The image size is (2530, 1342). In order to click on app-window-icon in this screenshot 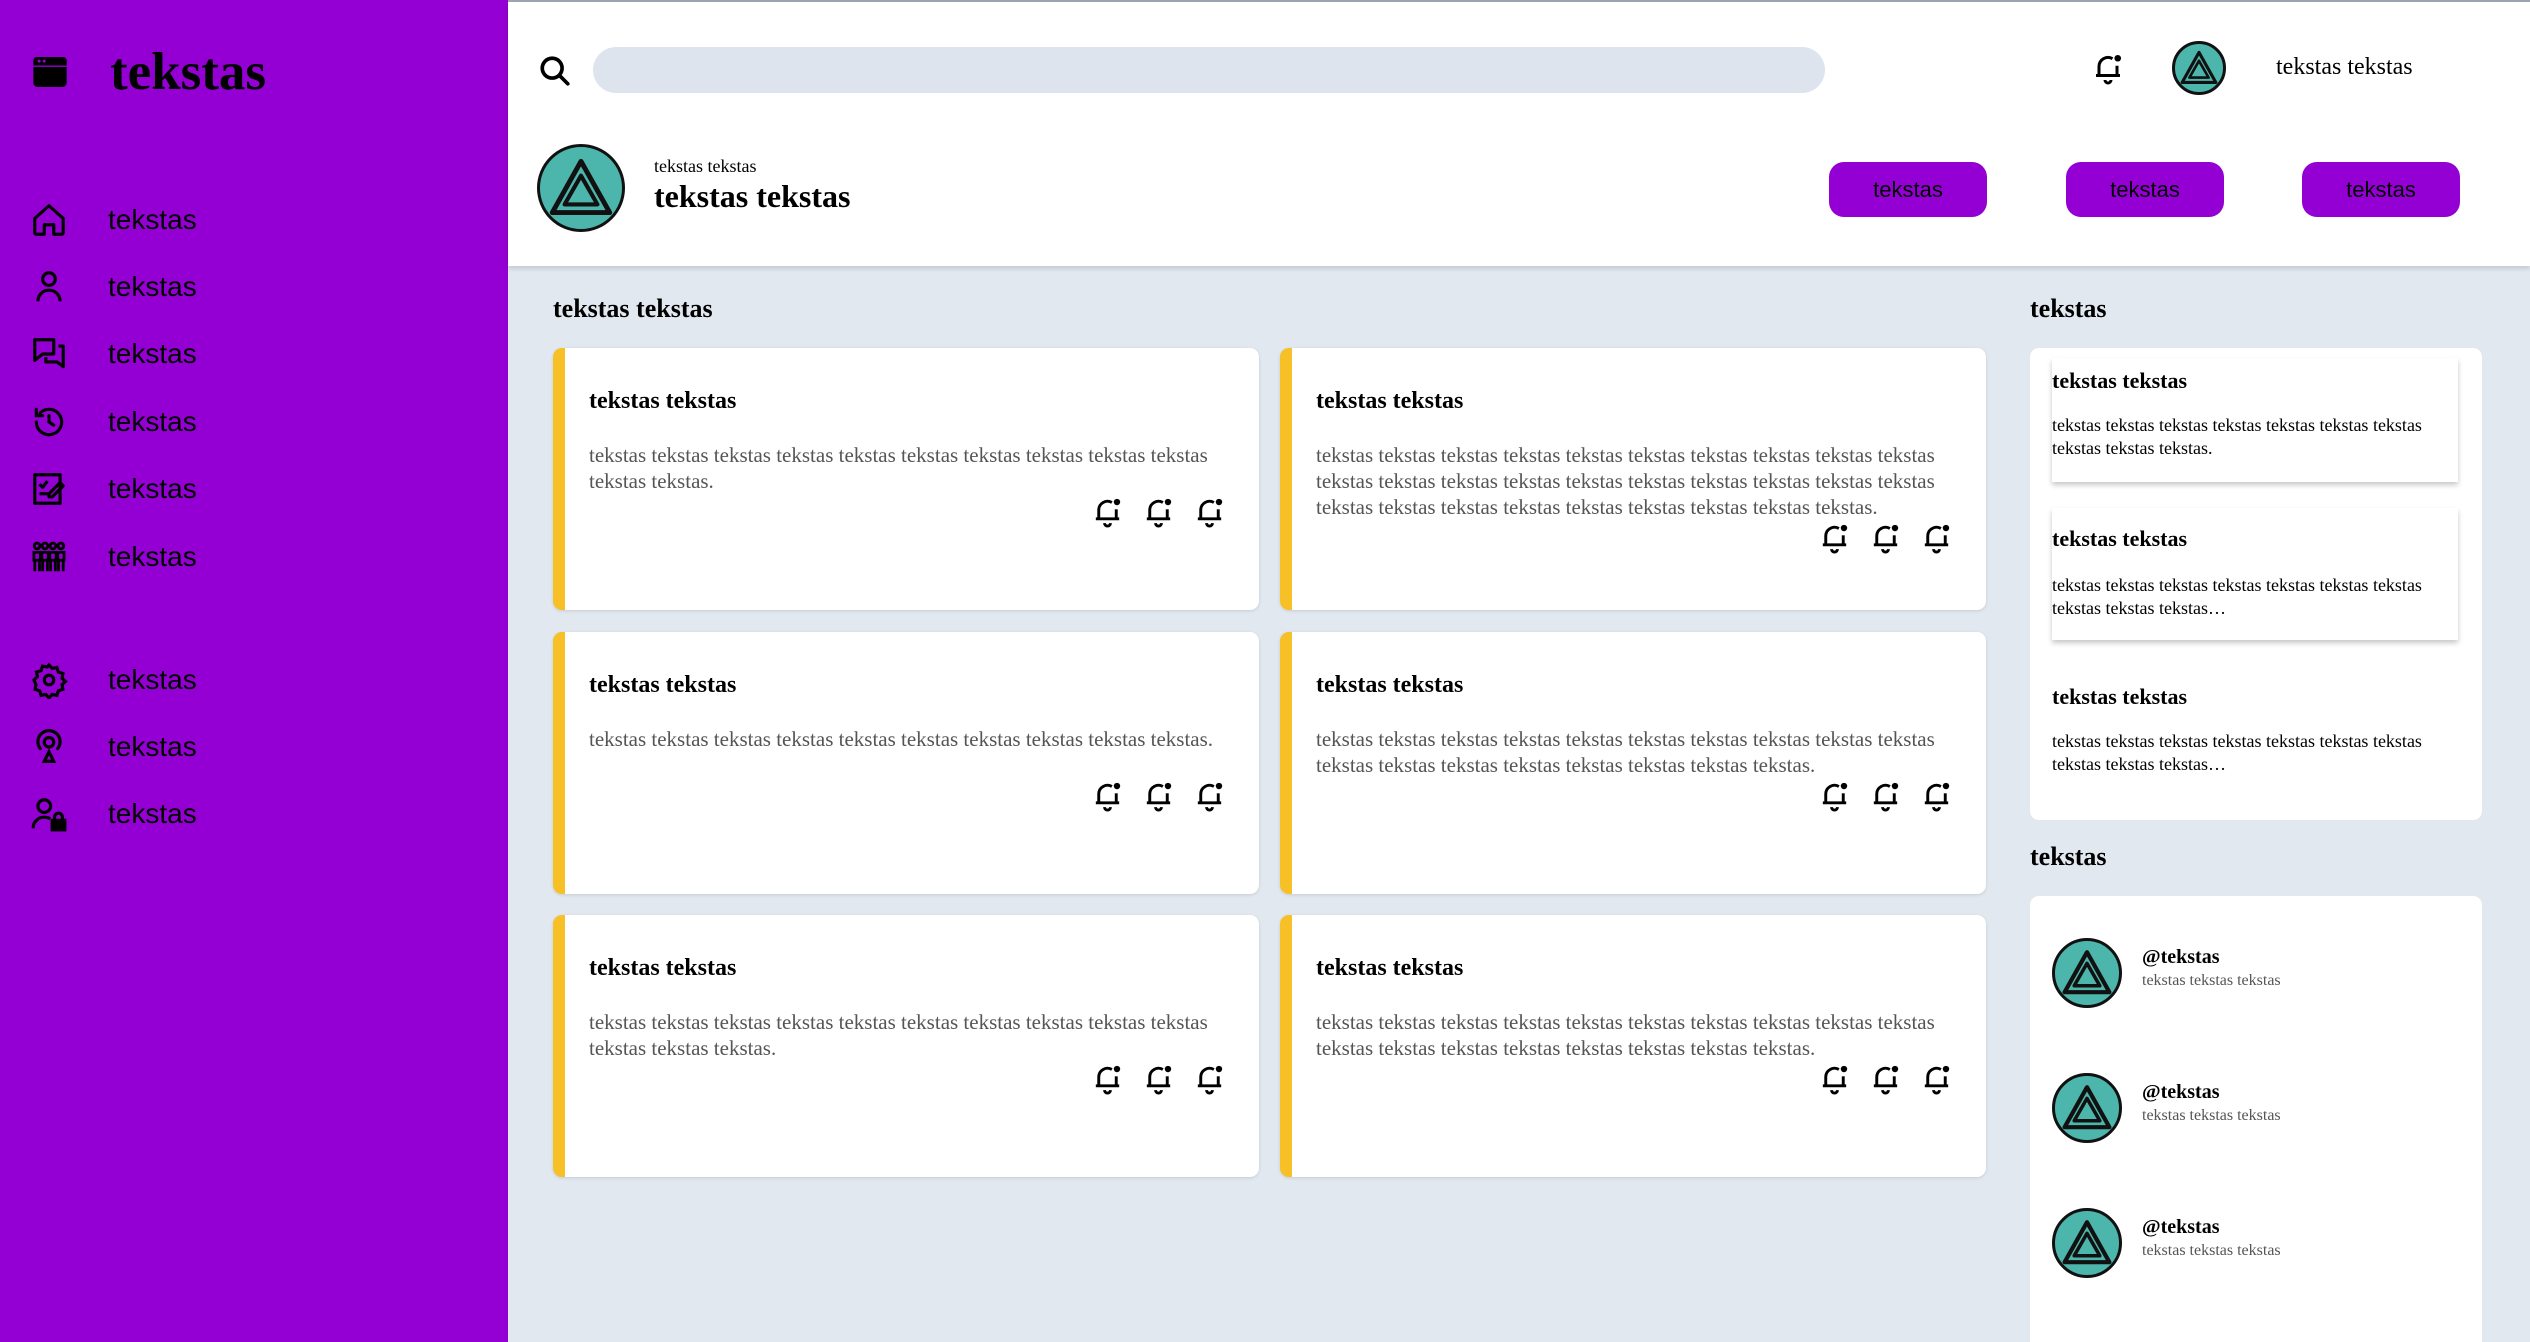, I will do `click(50, 72)`.